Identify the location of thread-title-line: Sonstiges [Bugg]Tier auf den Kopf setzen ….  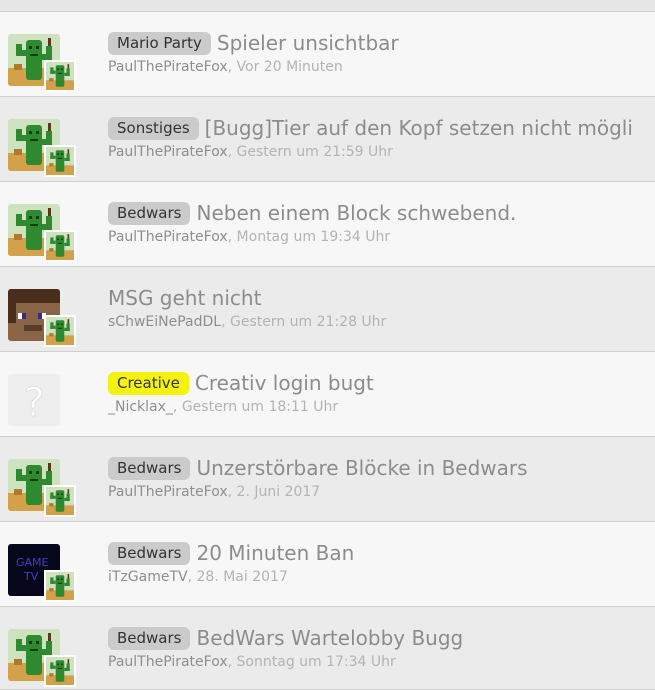
(381, 128).